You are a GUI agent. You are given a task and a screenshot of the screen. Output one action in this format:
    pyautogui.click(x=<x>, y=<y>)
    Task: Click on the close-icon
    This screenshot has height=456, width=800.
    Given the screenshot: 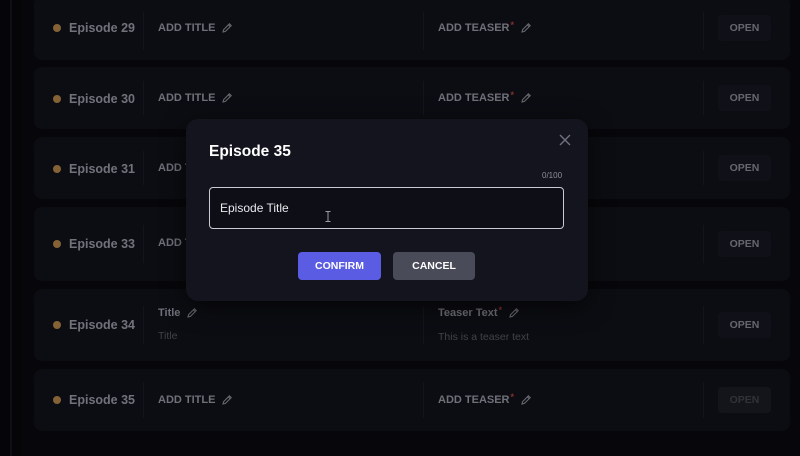 What is the action you would take?
    pyautogui.click(x=565, y=140)
    